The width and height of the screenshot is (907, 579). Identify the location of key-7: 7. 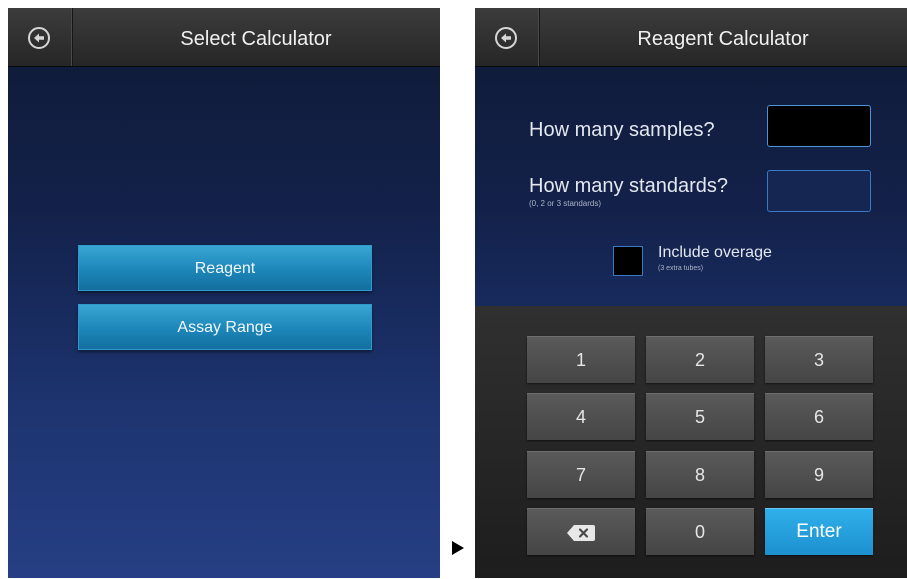
(581, 474).